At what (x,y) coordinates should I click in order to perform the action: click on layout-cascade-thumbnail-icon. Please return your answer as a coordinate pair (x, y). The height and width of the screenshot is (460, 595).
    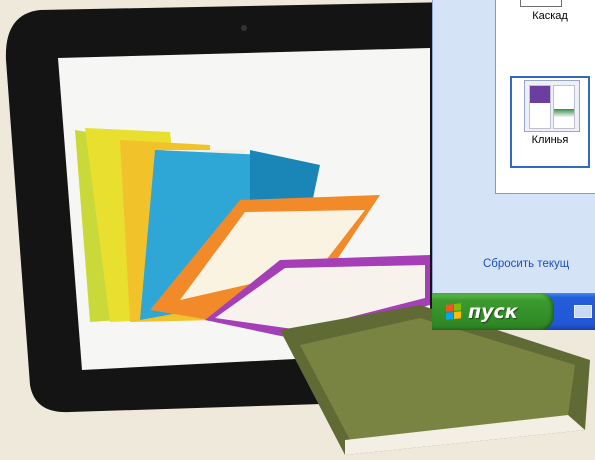
    Looking at the image, I should click on (541, 3).